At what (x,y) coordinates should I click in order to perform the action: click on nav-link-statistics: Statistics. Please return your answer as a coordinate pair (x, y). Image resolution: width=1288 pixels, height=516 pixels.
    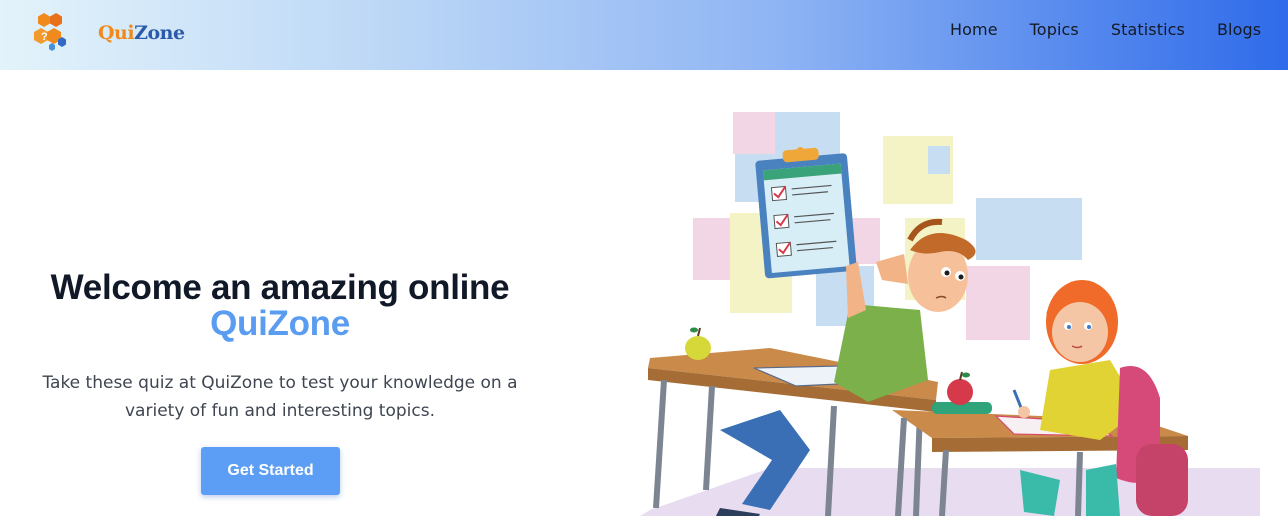
    Looking at the image, I should click on (1148, 29).